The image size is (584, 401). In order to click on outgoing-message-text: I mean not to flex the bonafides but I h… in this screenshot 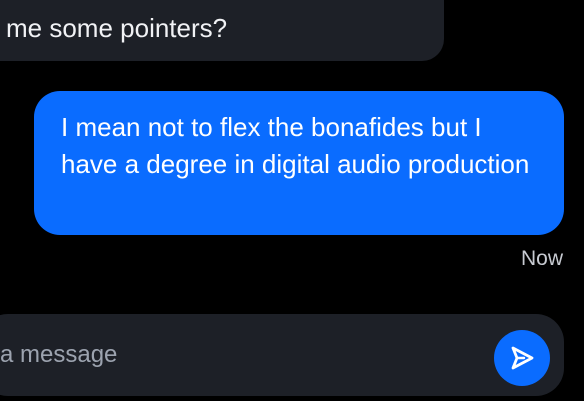, I will do `click(295, 145)`.